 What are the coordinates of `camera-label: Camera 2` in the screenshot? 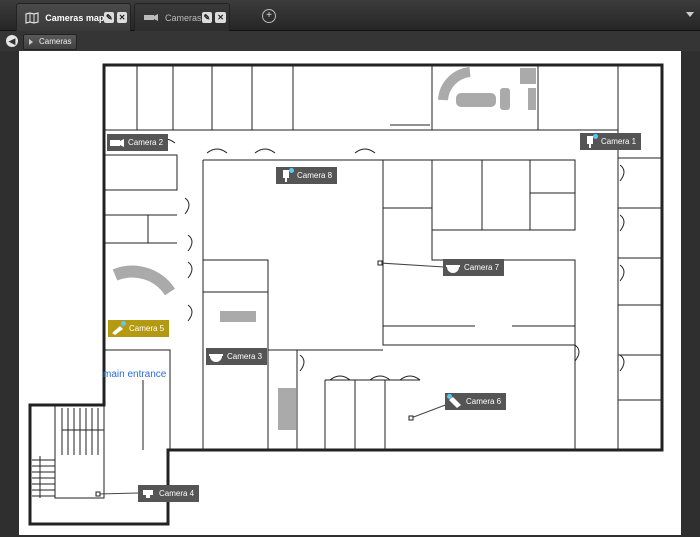 It's located at (146, 142).